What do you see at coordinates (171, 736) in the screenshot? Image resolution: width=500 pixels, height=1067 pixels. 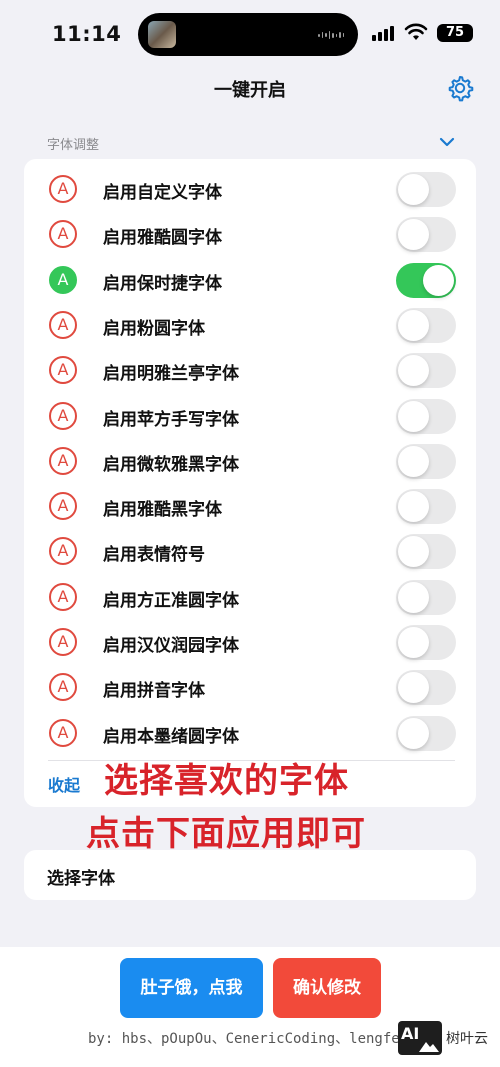 I see `font-option-label: 启用本墨绪圆字体` at bounding box center [171, 736].